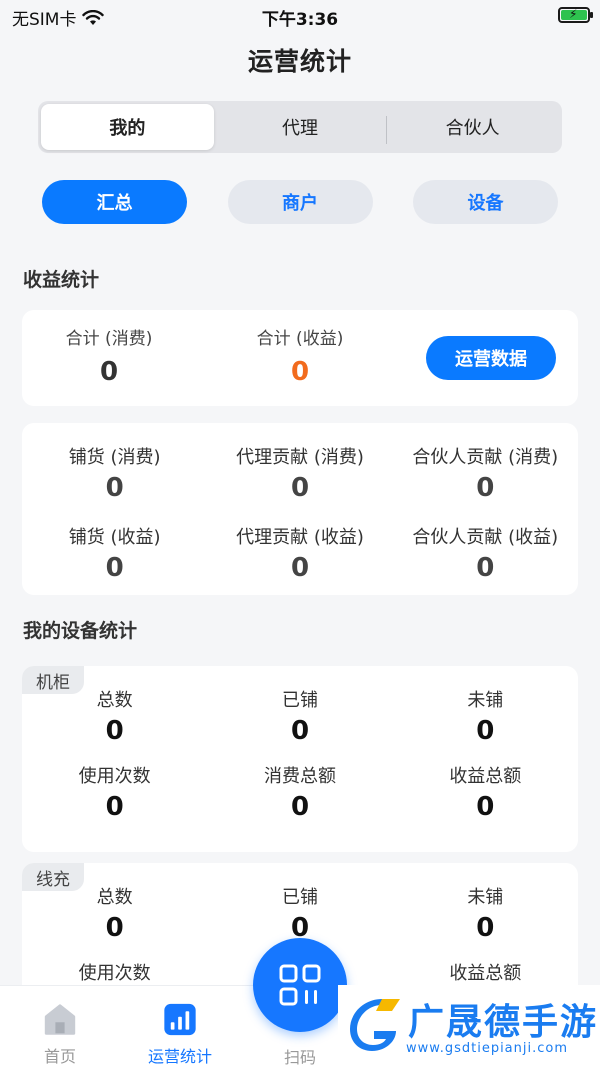 This screenshot has height=1067, width=600. Describe the element at coordinates (109, 339) in the screenshot. I see `total-consume-label: 合计 (消费)` at that location.